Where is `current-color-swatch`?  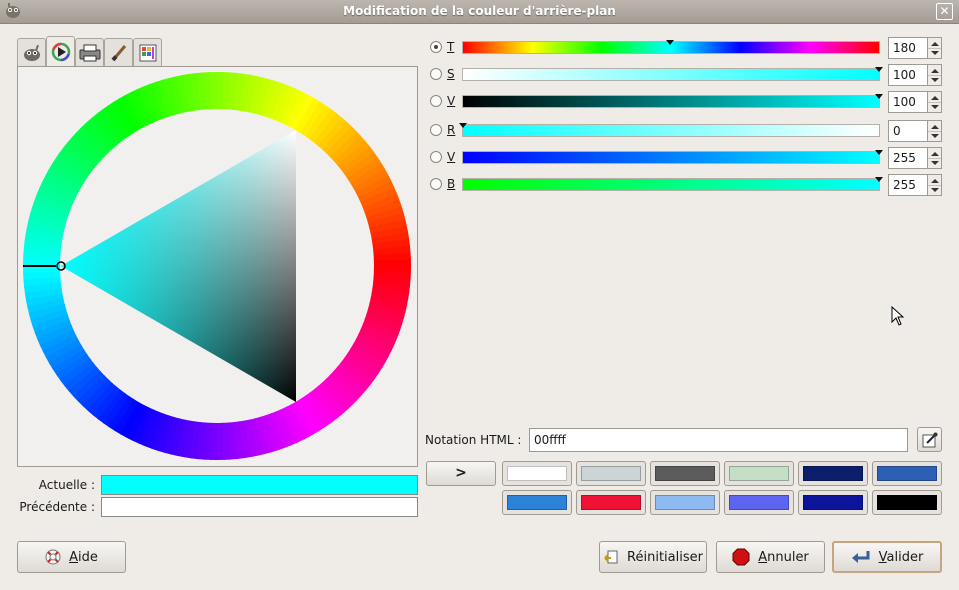
current-color-swatch is located at coordinates (259, 485).